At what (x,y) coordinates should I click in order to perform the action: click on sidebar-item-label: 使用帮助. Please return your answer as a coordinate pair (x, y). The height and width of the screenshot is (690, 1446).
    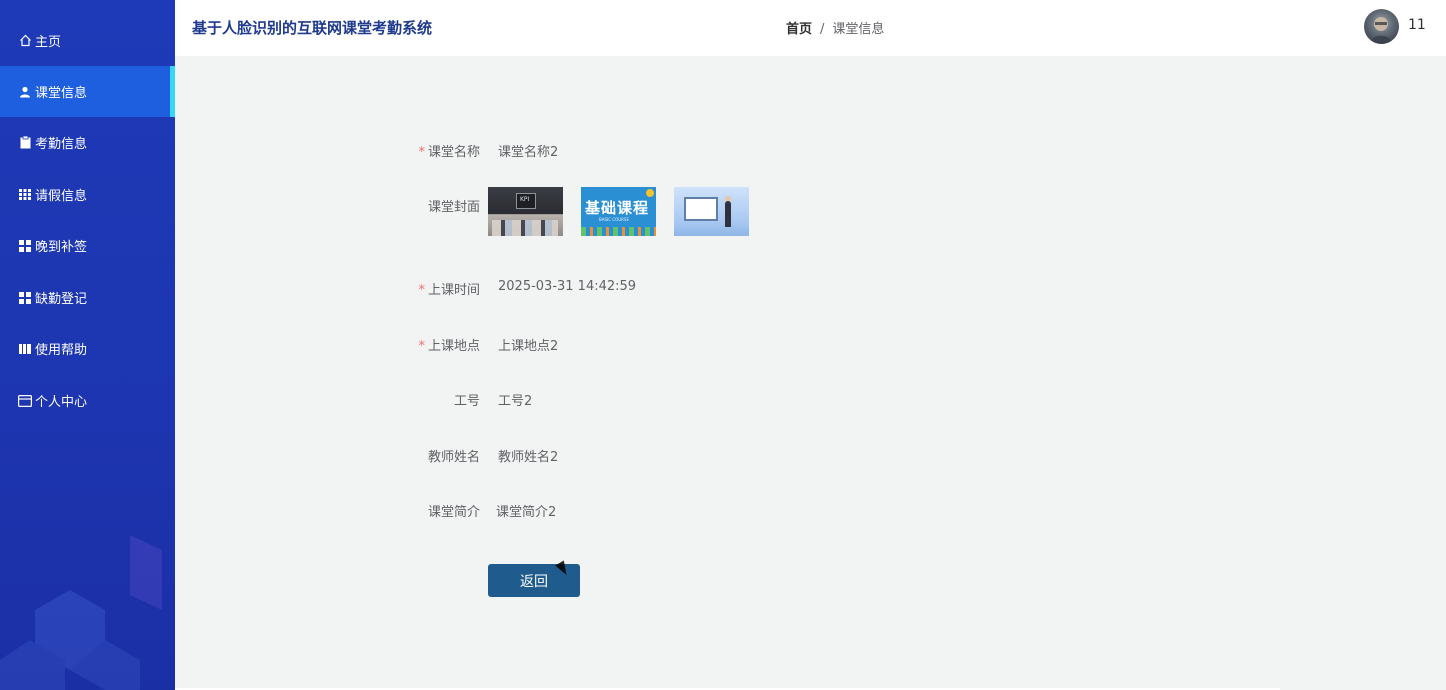
    Looking at the image, I should click on (61, 350).